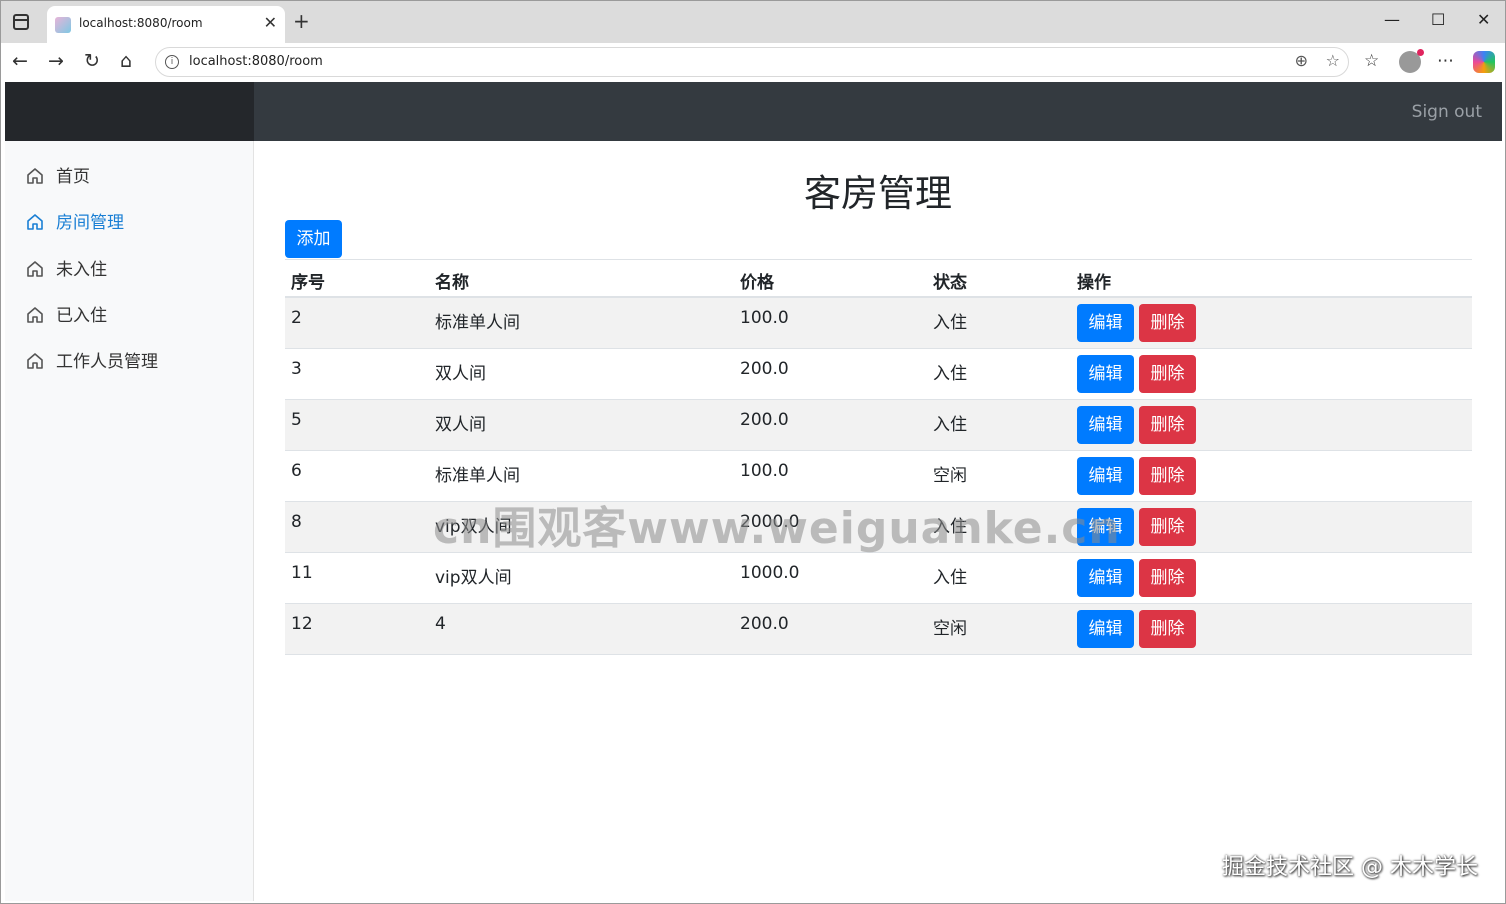  I want to click on cell-name: 4, so click(440, 624).